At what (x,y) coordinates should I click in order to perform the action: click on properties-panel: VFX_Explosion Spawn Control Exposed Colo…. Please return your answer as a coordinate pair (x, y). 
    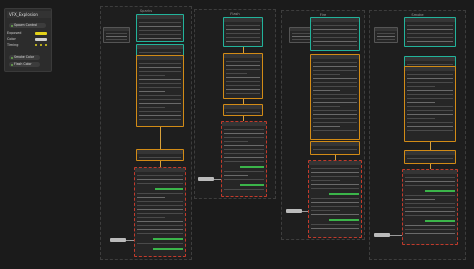
    Looking at the image, I should click on (28, 40).